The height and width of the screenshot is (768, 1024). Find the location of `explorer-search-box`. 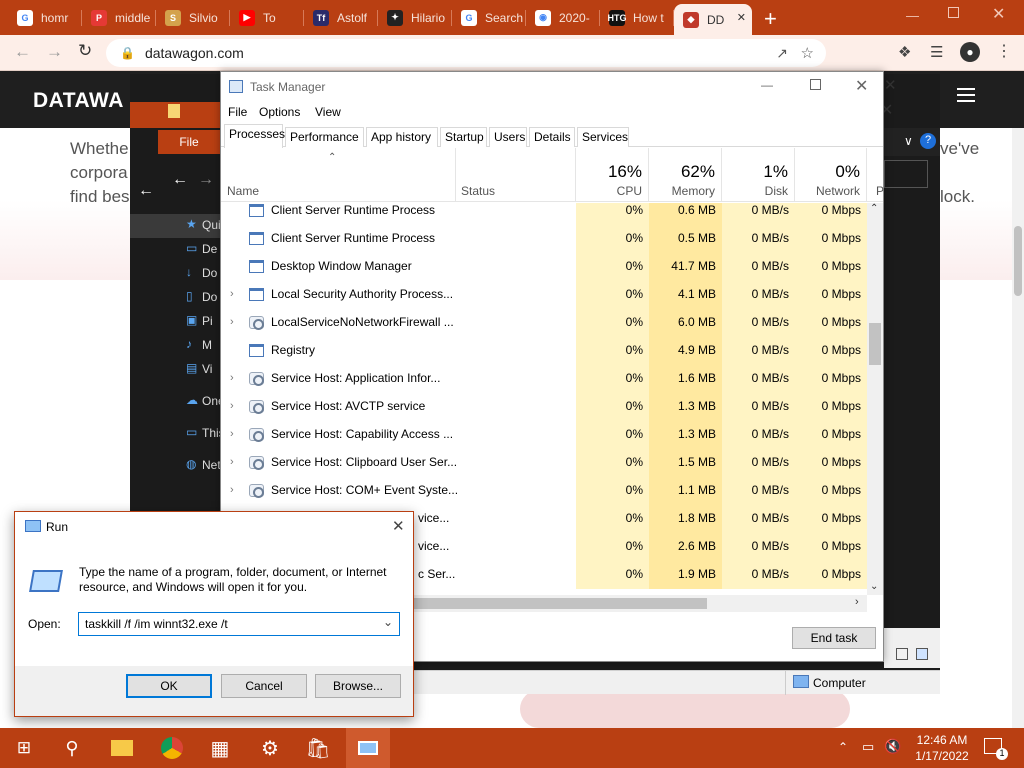

explorer-search-box is located at coordinates (906, 174).